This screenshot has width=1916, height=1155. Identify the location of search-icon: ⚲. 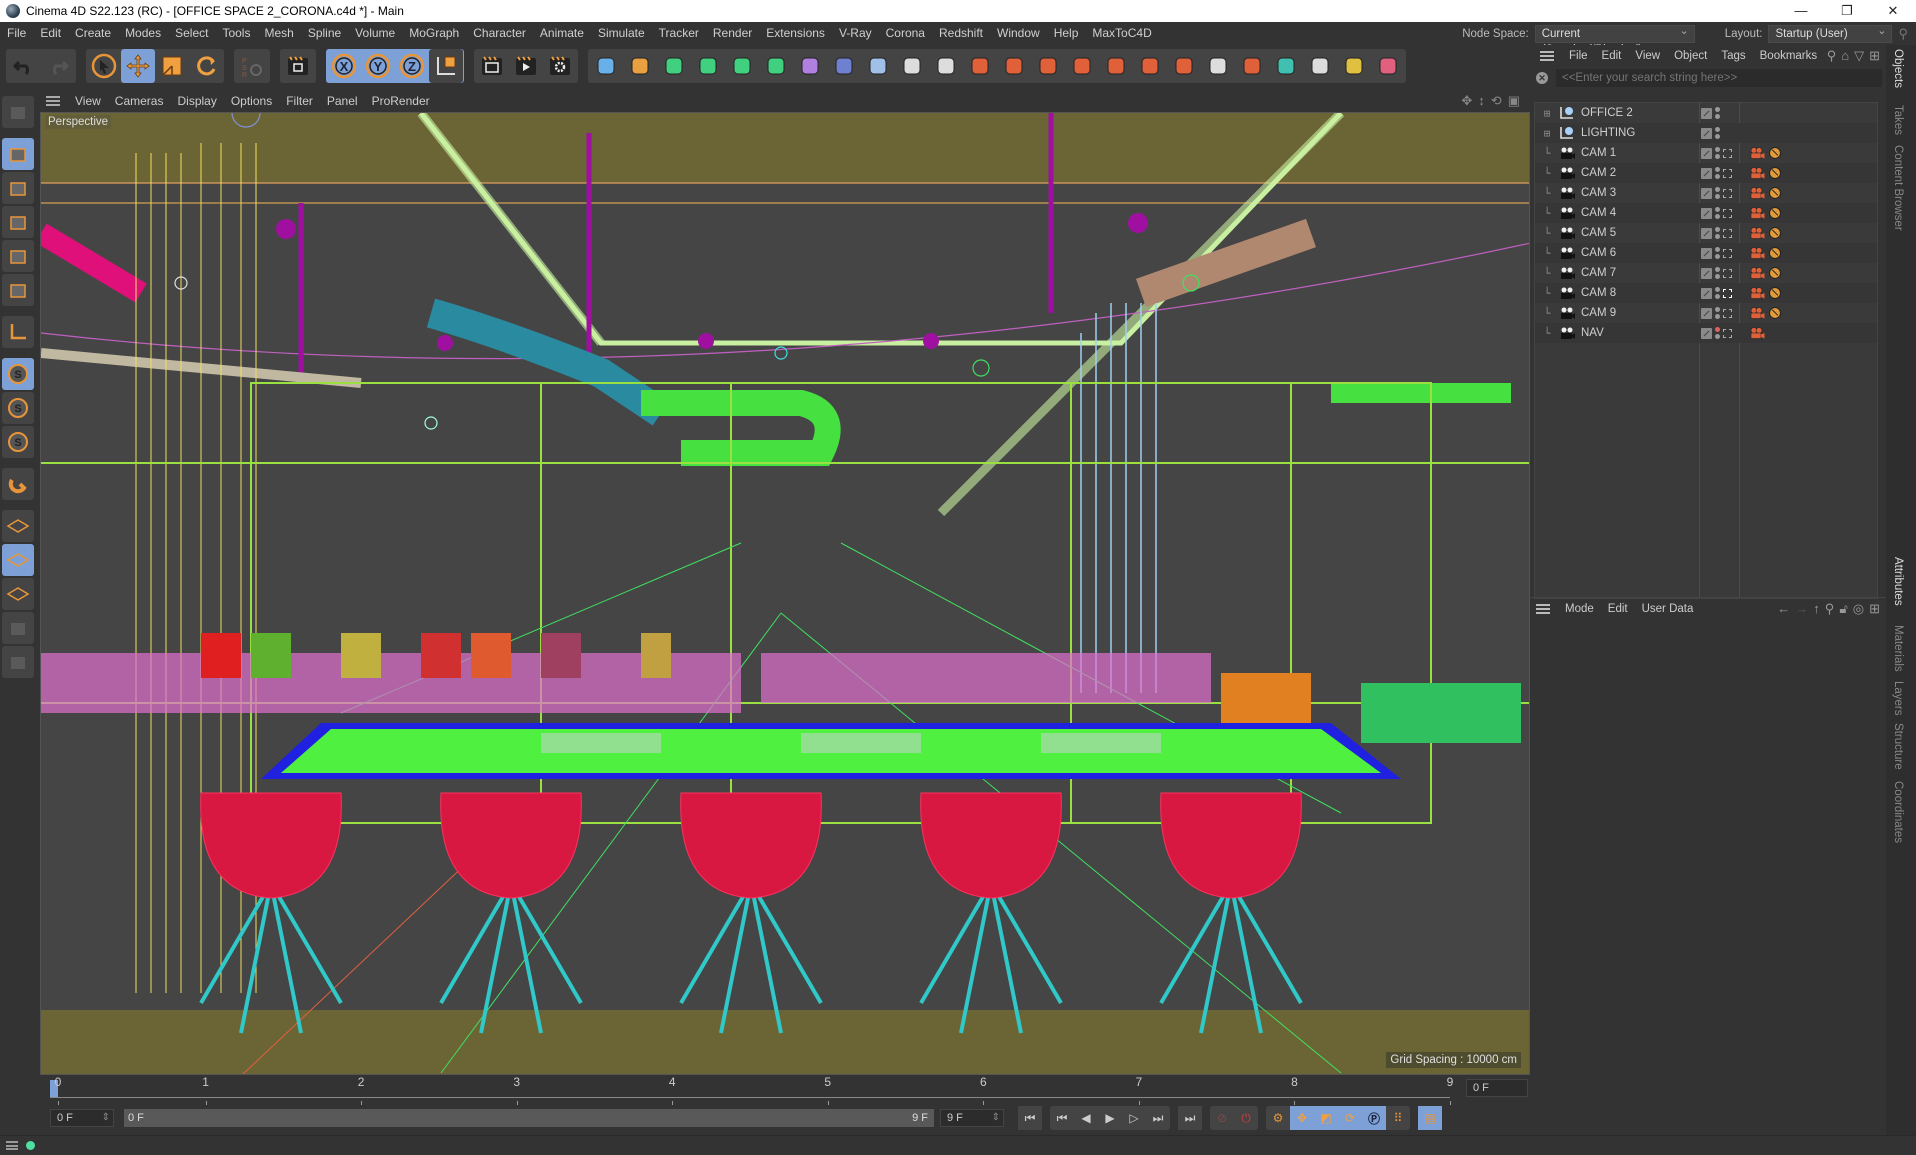
(1903, 34).